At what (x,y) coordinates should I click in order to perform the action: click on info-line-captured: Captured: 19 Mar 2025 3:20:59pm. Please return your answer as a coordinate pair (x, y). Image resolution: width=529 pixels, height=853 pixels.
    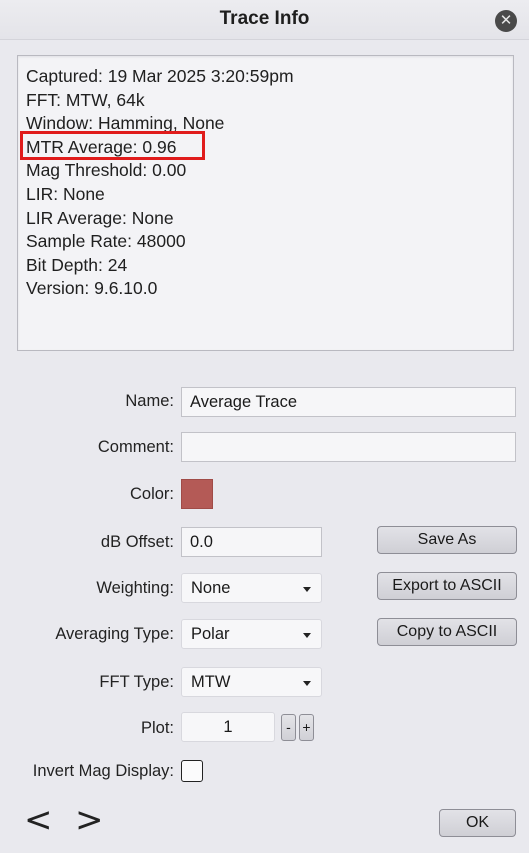
    Looking at the image, I should click on (160, 76).